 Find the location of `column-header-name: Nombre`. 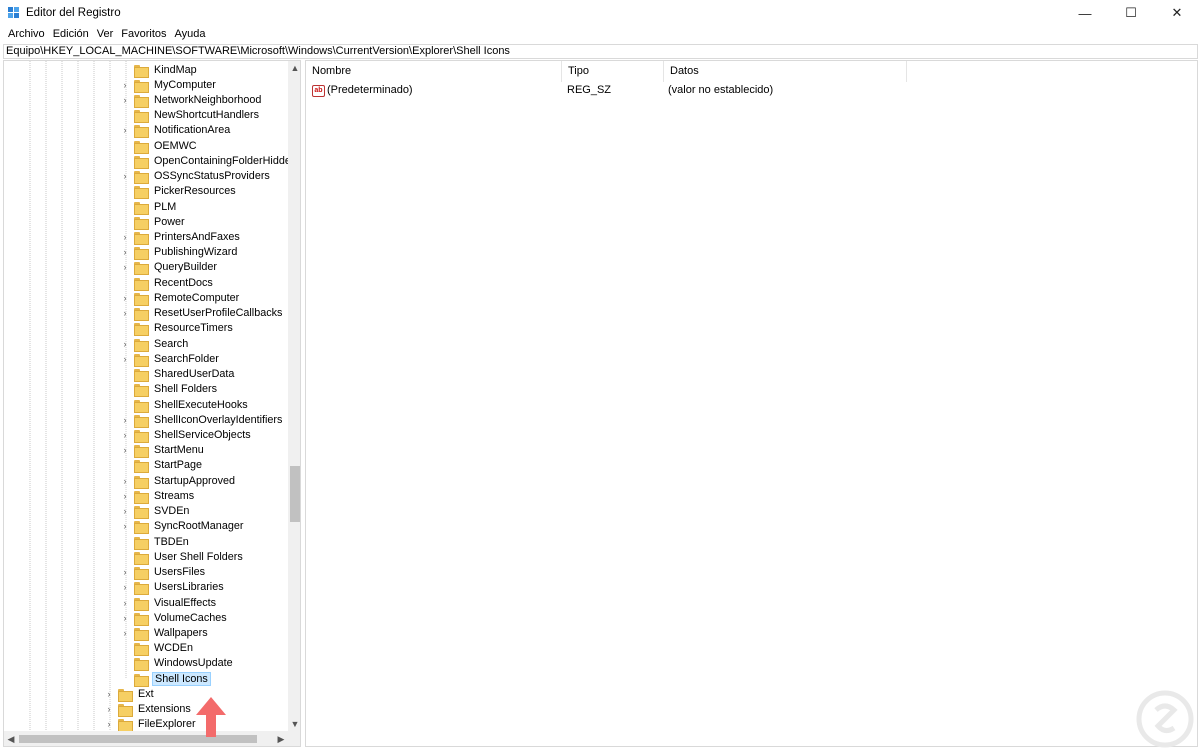

column-header-name: Nombre is located at coordinates (434, 71).